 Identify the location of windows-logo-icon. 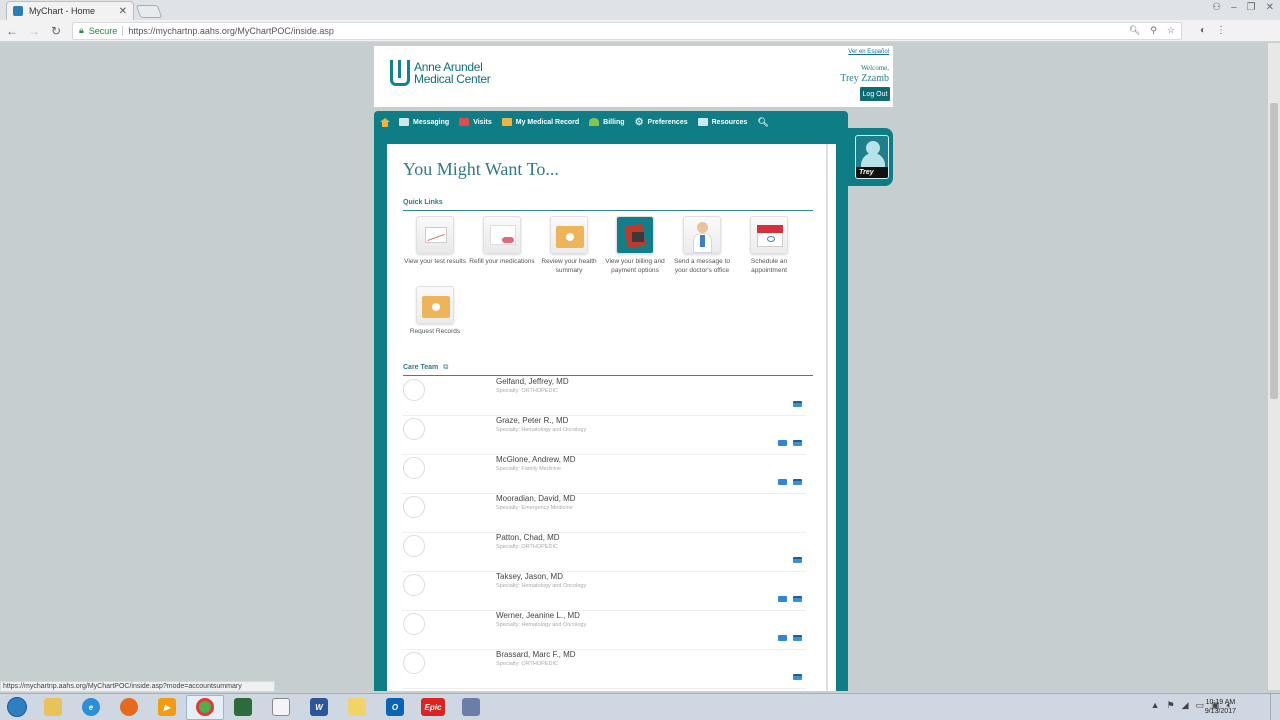
(17, 707).